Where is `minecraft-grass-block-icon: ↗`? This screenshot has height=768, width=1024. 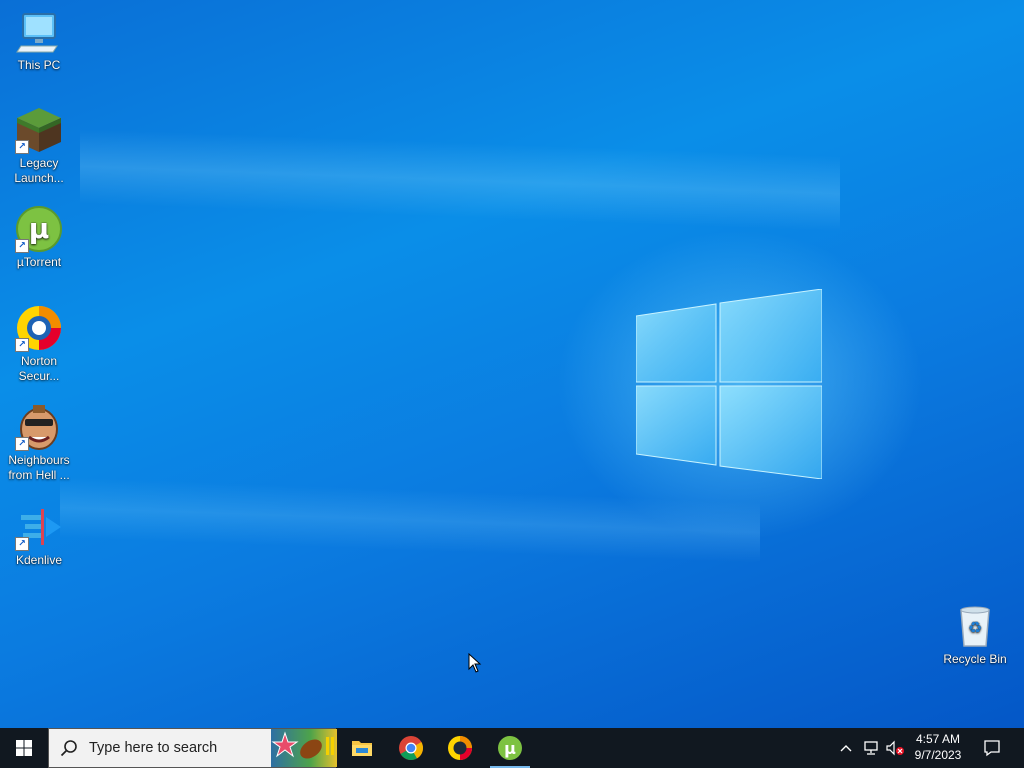
minecraft-grass-block-icon: ↗ is located at coordinates (39, 130).